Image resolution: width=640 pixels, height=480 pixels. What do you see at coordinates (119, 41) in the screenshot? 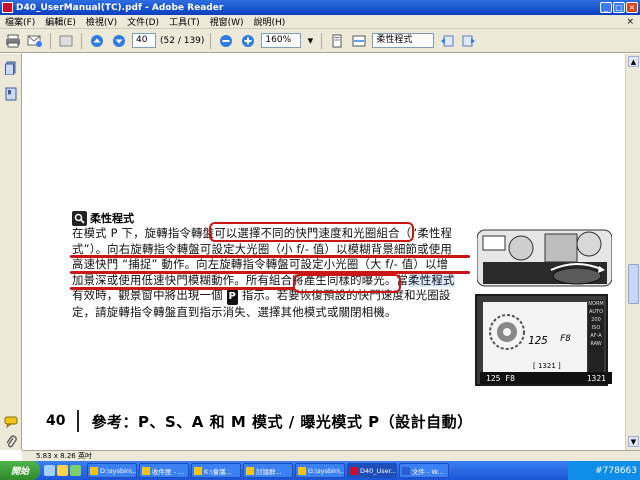
I see `next-page-icon` at bounding box center [119, 41].